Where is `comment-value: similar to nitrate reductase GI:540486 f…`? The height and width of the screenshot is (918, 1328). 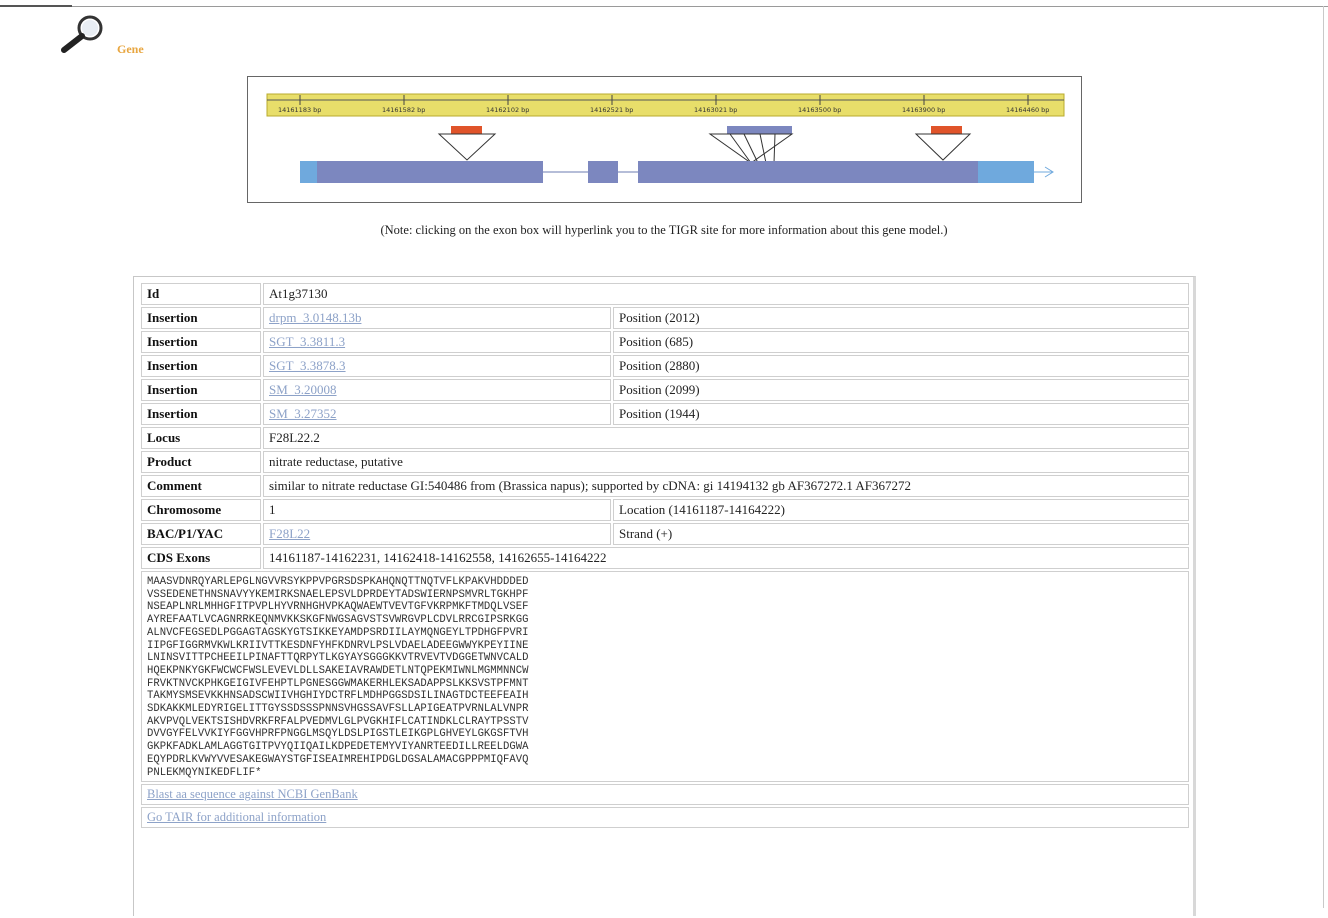
comment-value: similar to nitrate reductase GI:540486 f… is located at coordinates (726, 486).